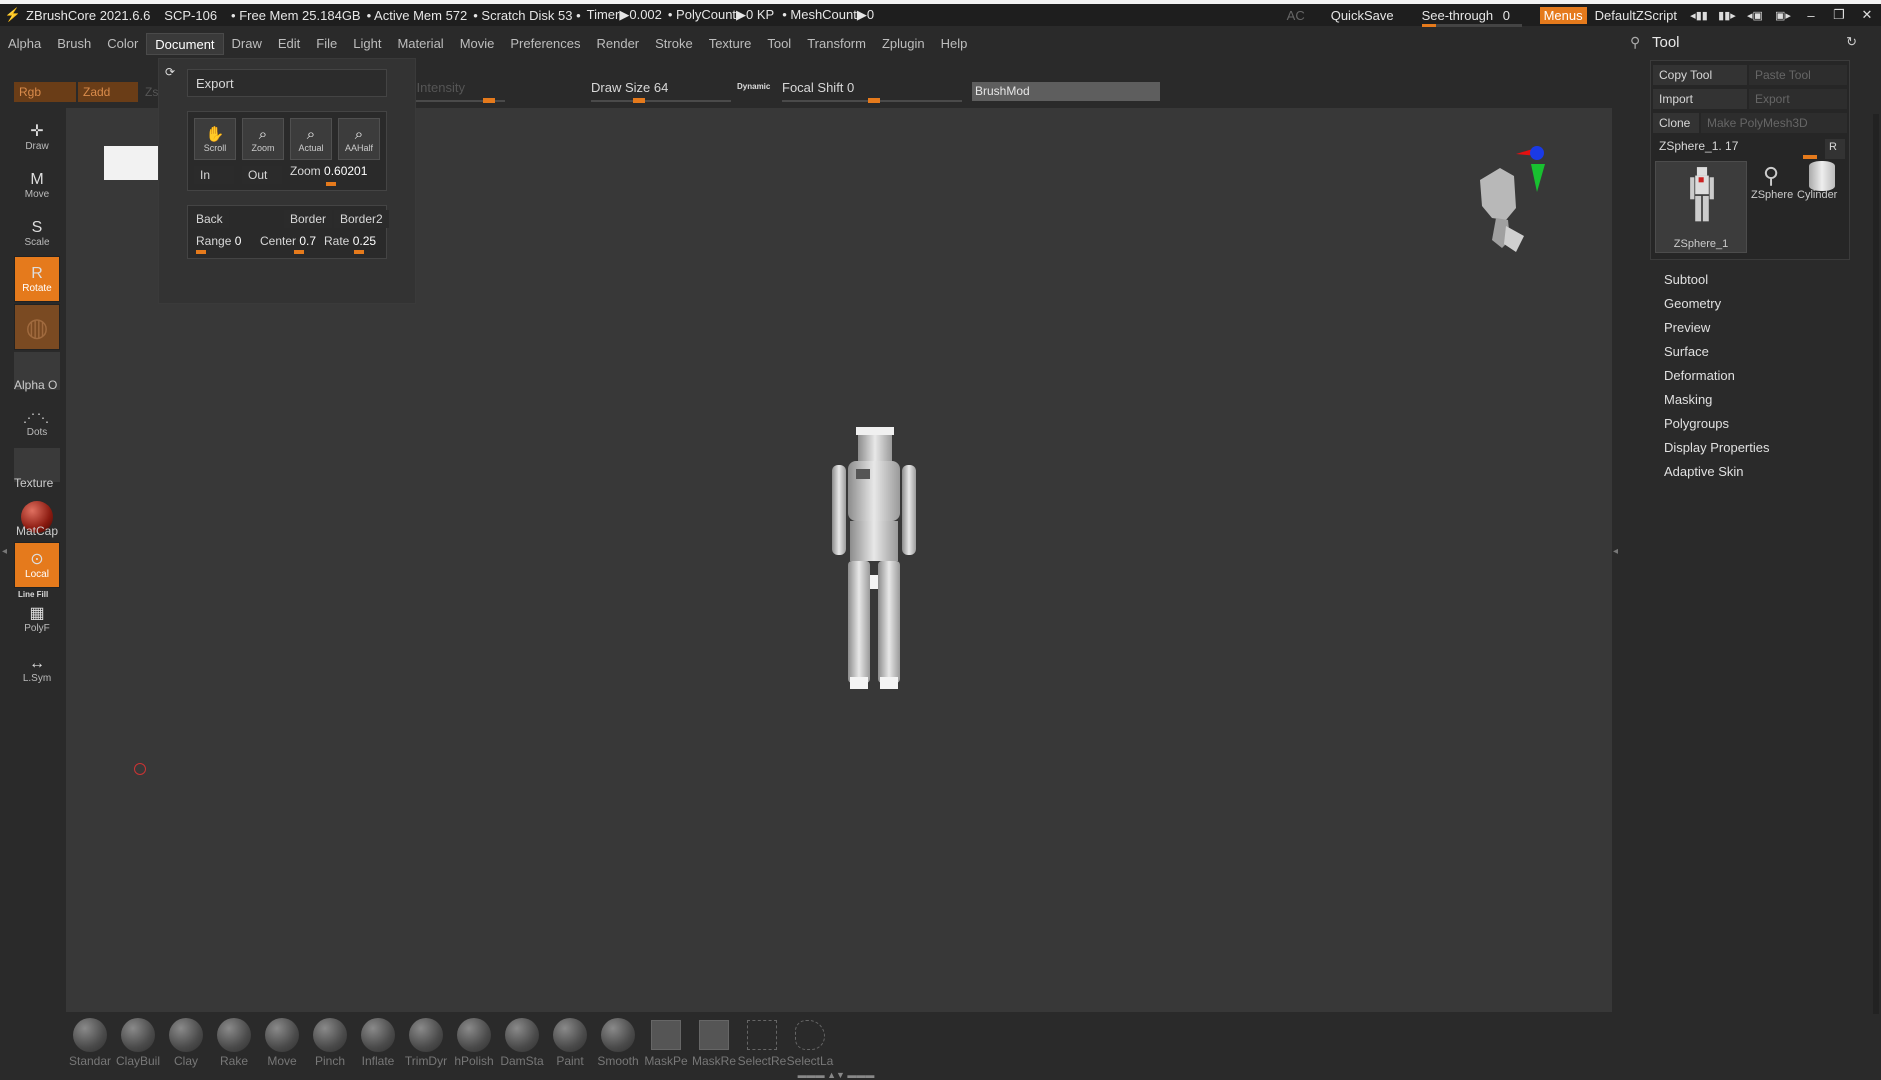 The image size is (1881, 1080). I want to click on rate-slider: Rate 0.25, so click(355, 244).